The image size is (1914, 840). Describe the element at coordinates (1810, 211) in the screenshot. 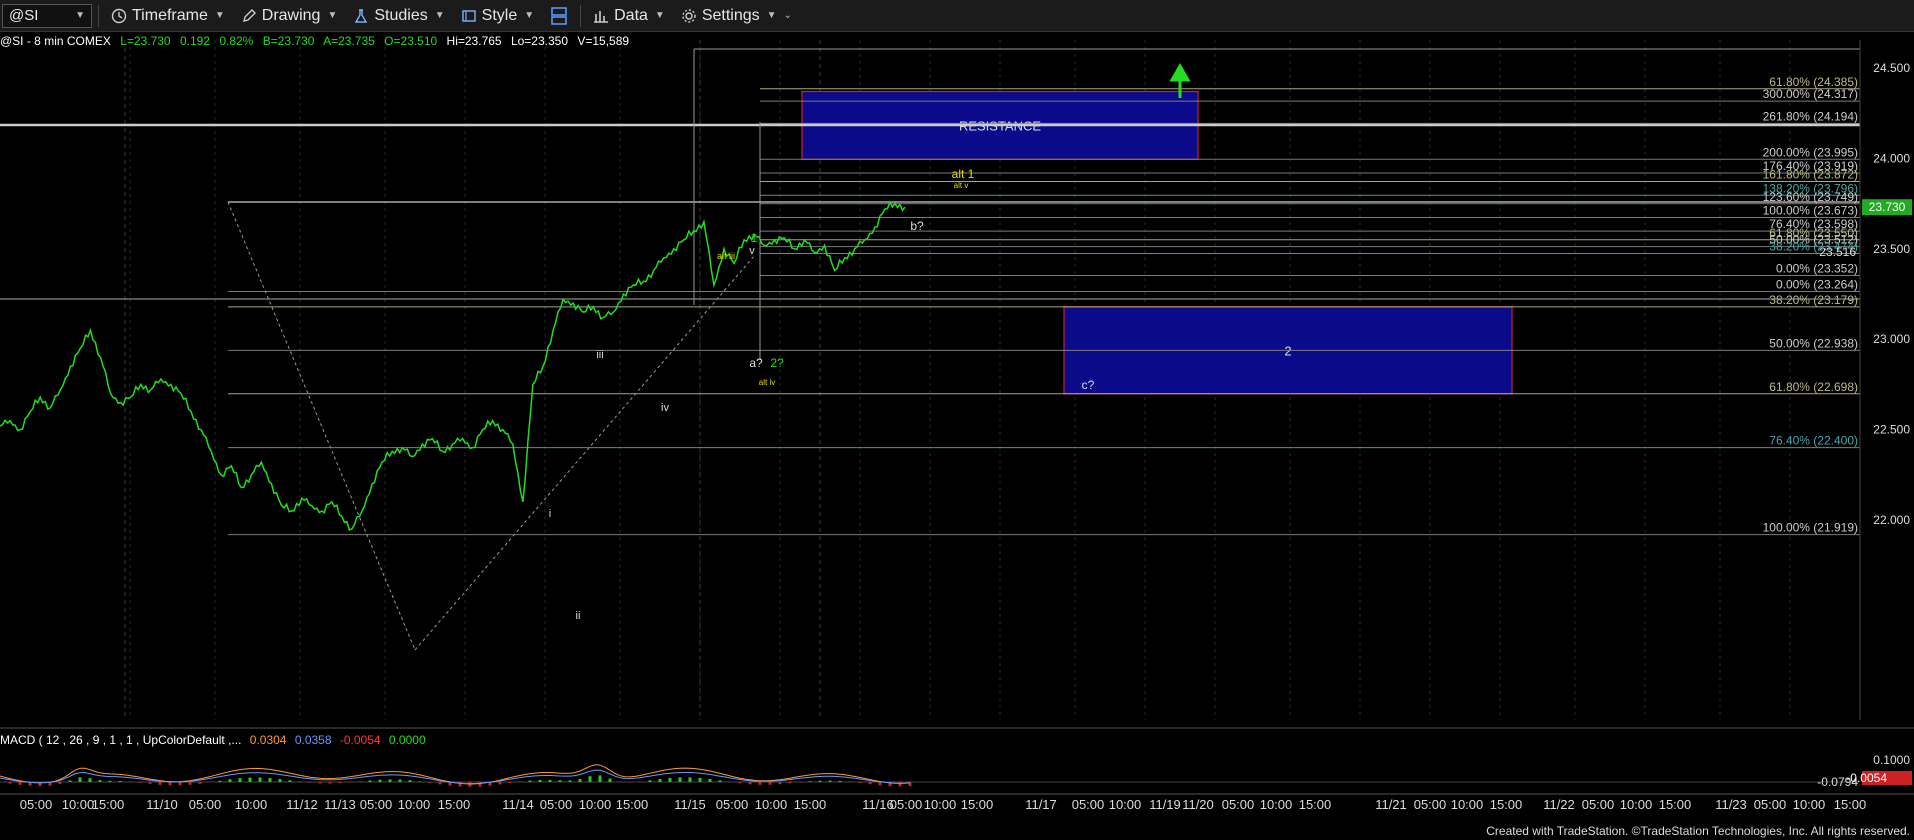

I see `fib-label: 100.00% (23.673)` at that location.